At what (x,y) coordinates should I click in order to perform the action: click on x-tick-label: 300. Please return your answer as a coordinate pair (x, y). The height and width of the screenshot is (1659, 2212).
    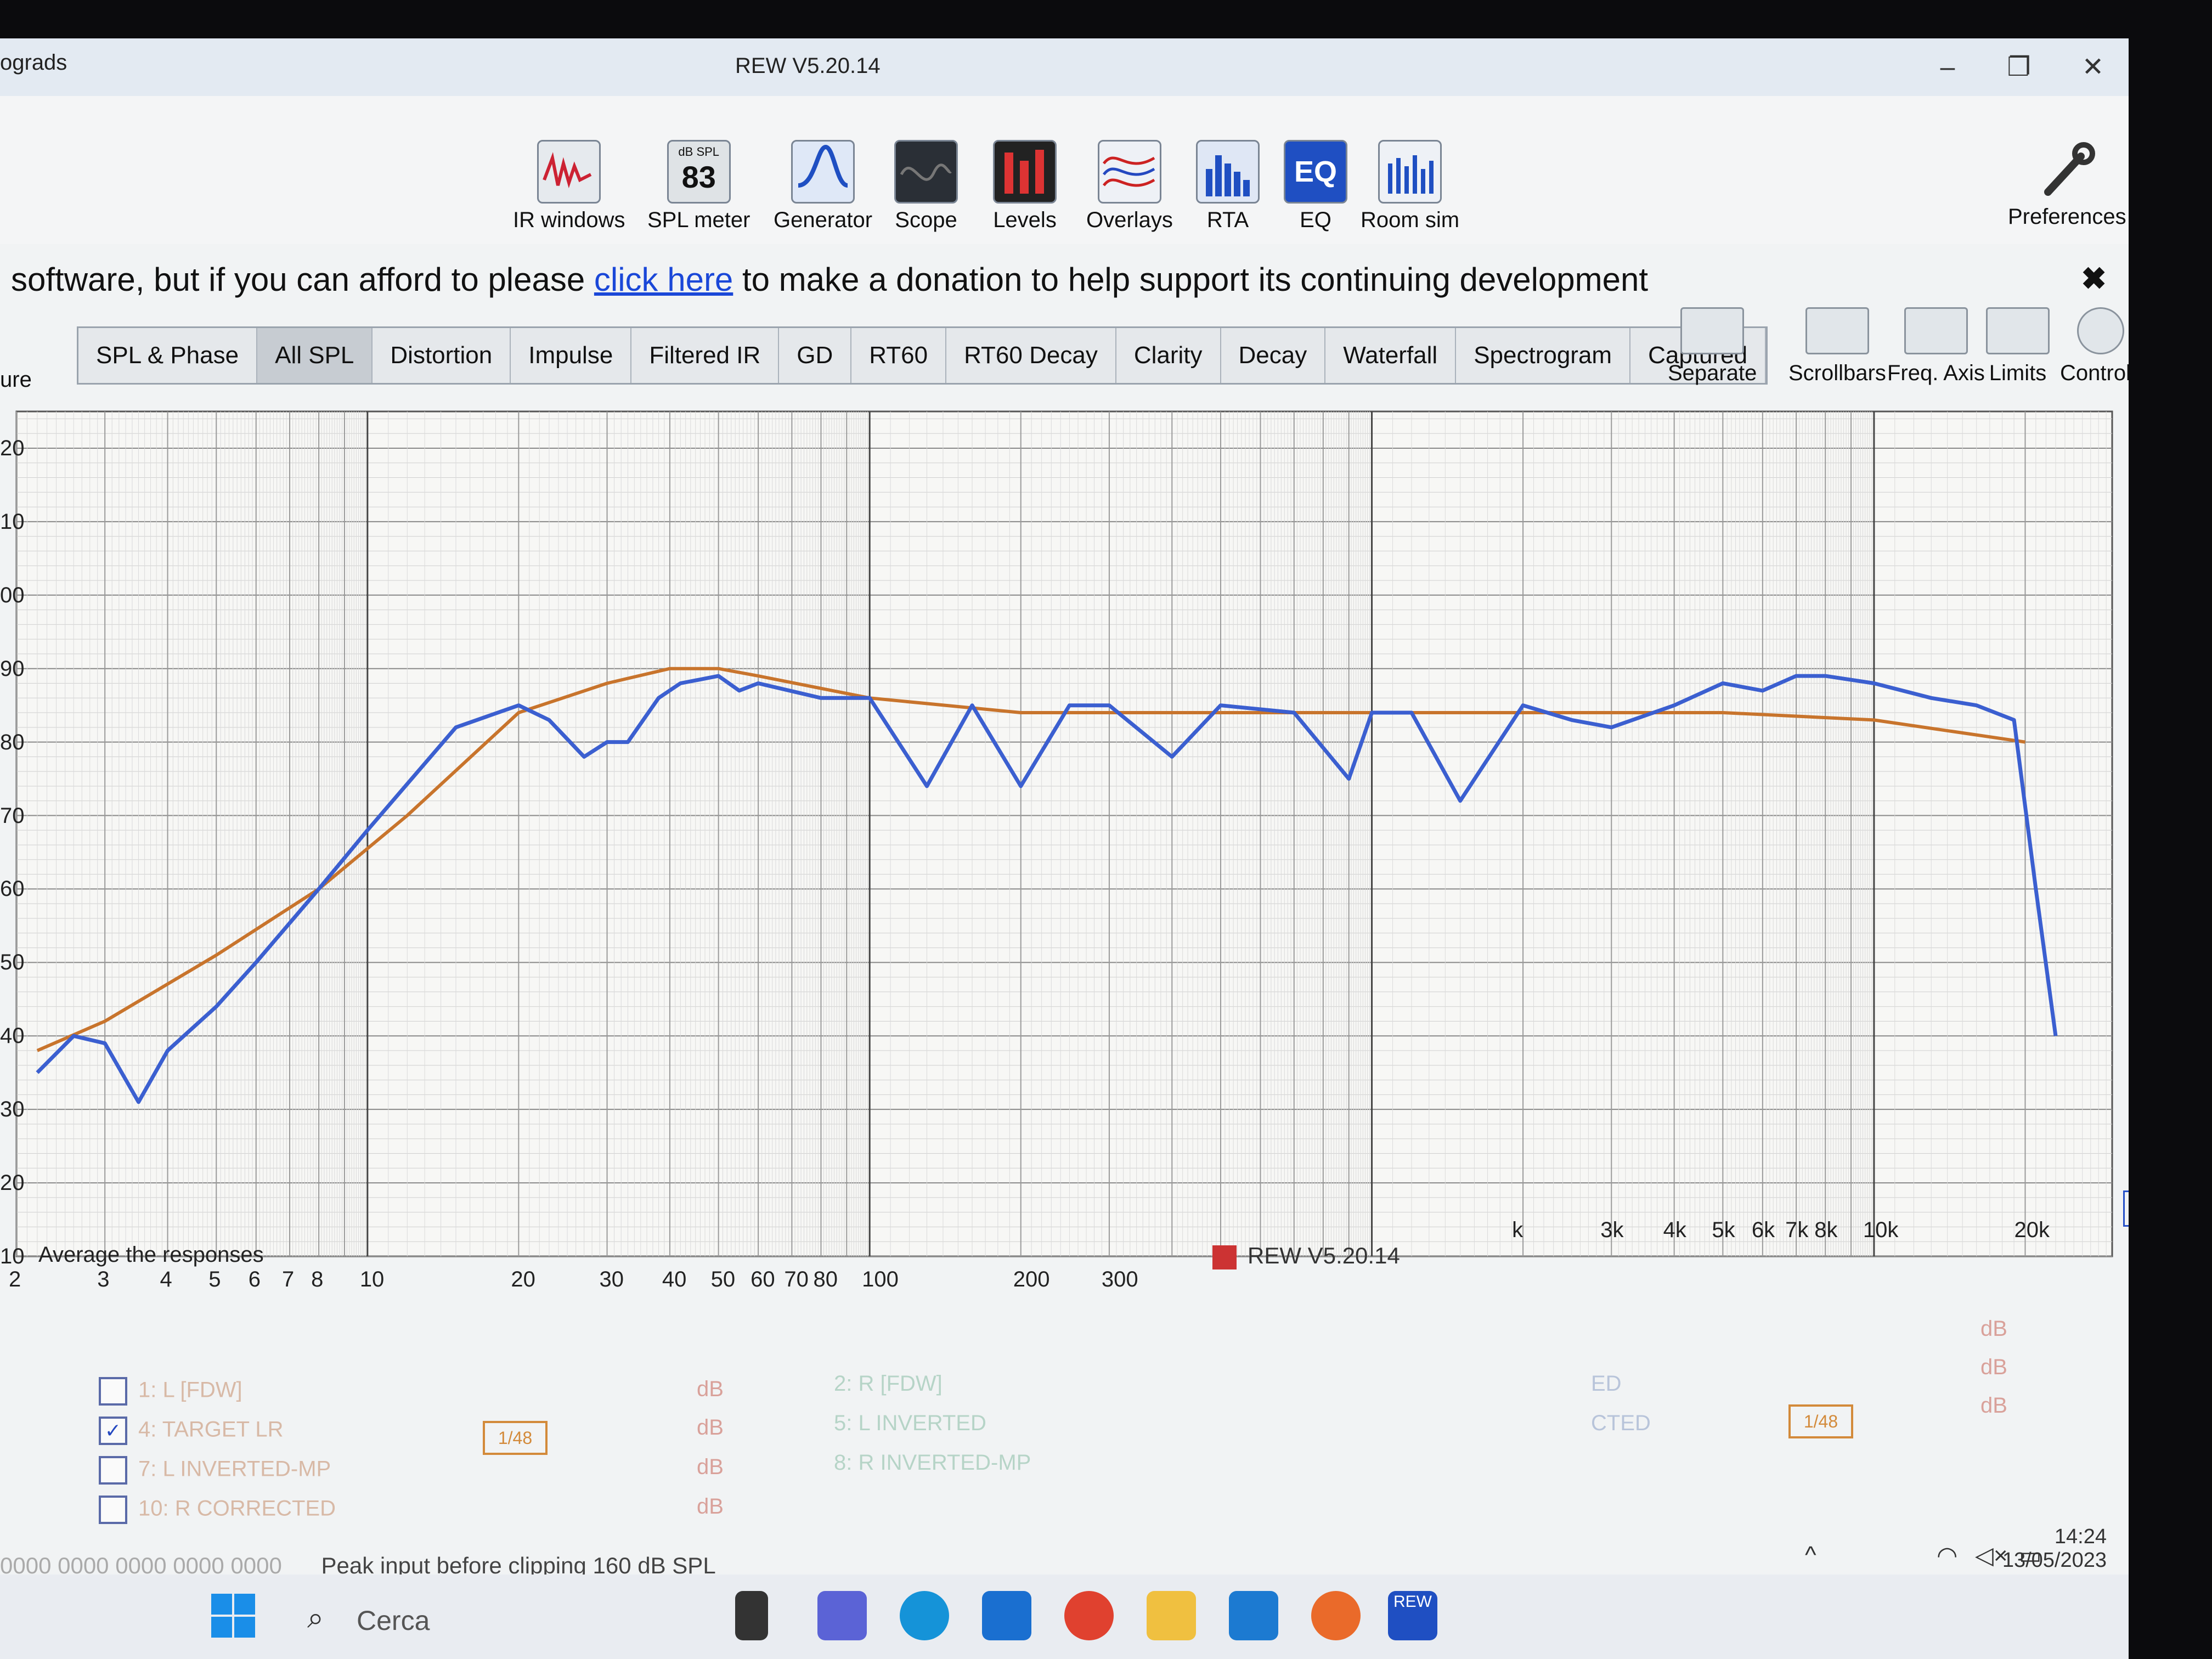
    Looking at the image, I should click on (1120, 1279).